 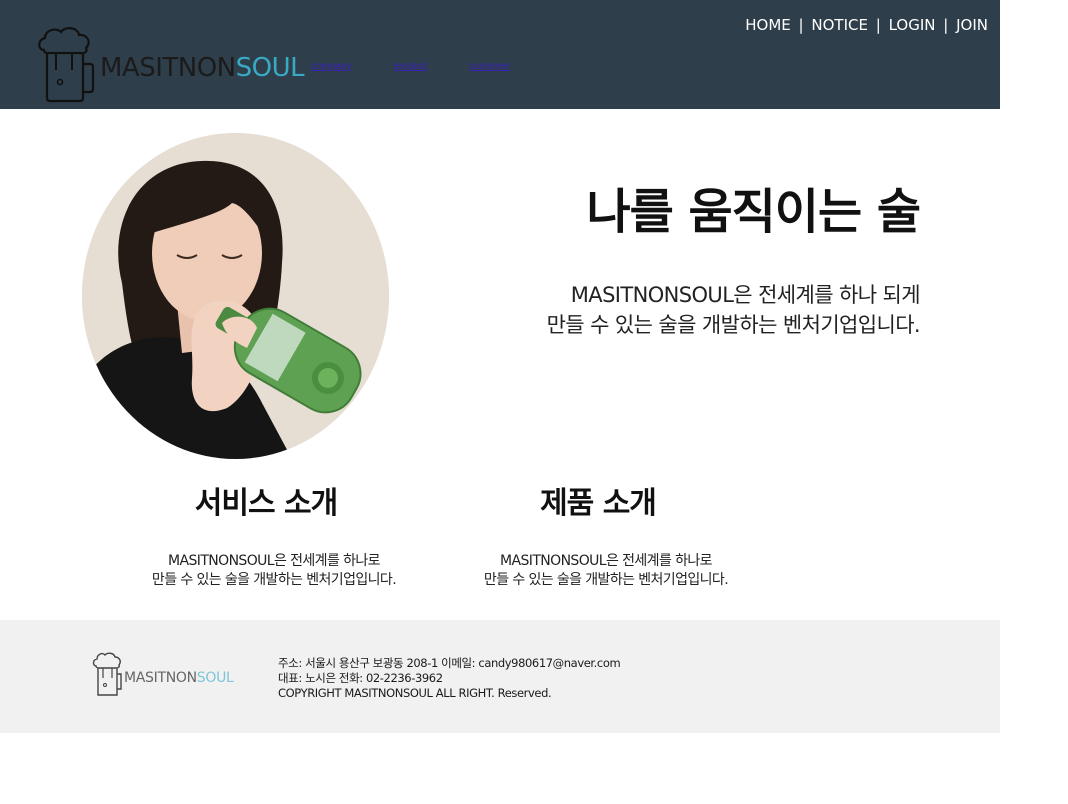 I want to click on hero-photo, so click(x=235, y=296).